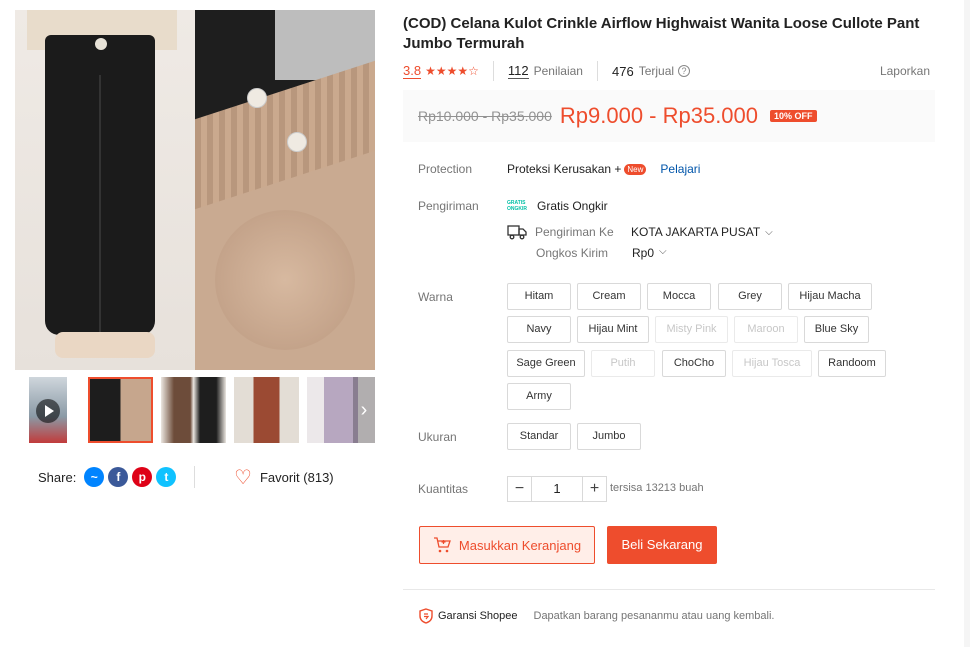 The image size is (970, 647). Describe the element at coordinates (517, 232) in the screenshot. I see `truck-icon` at that location.